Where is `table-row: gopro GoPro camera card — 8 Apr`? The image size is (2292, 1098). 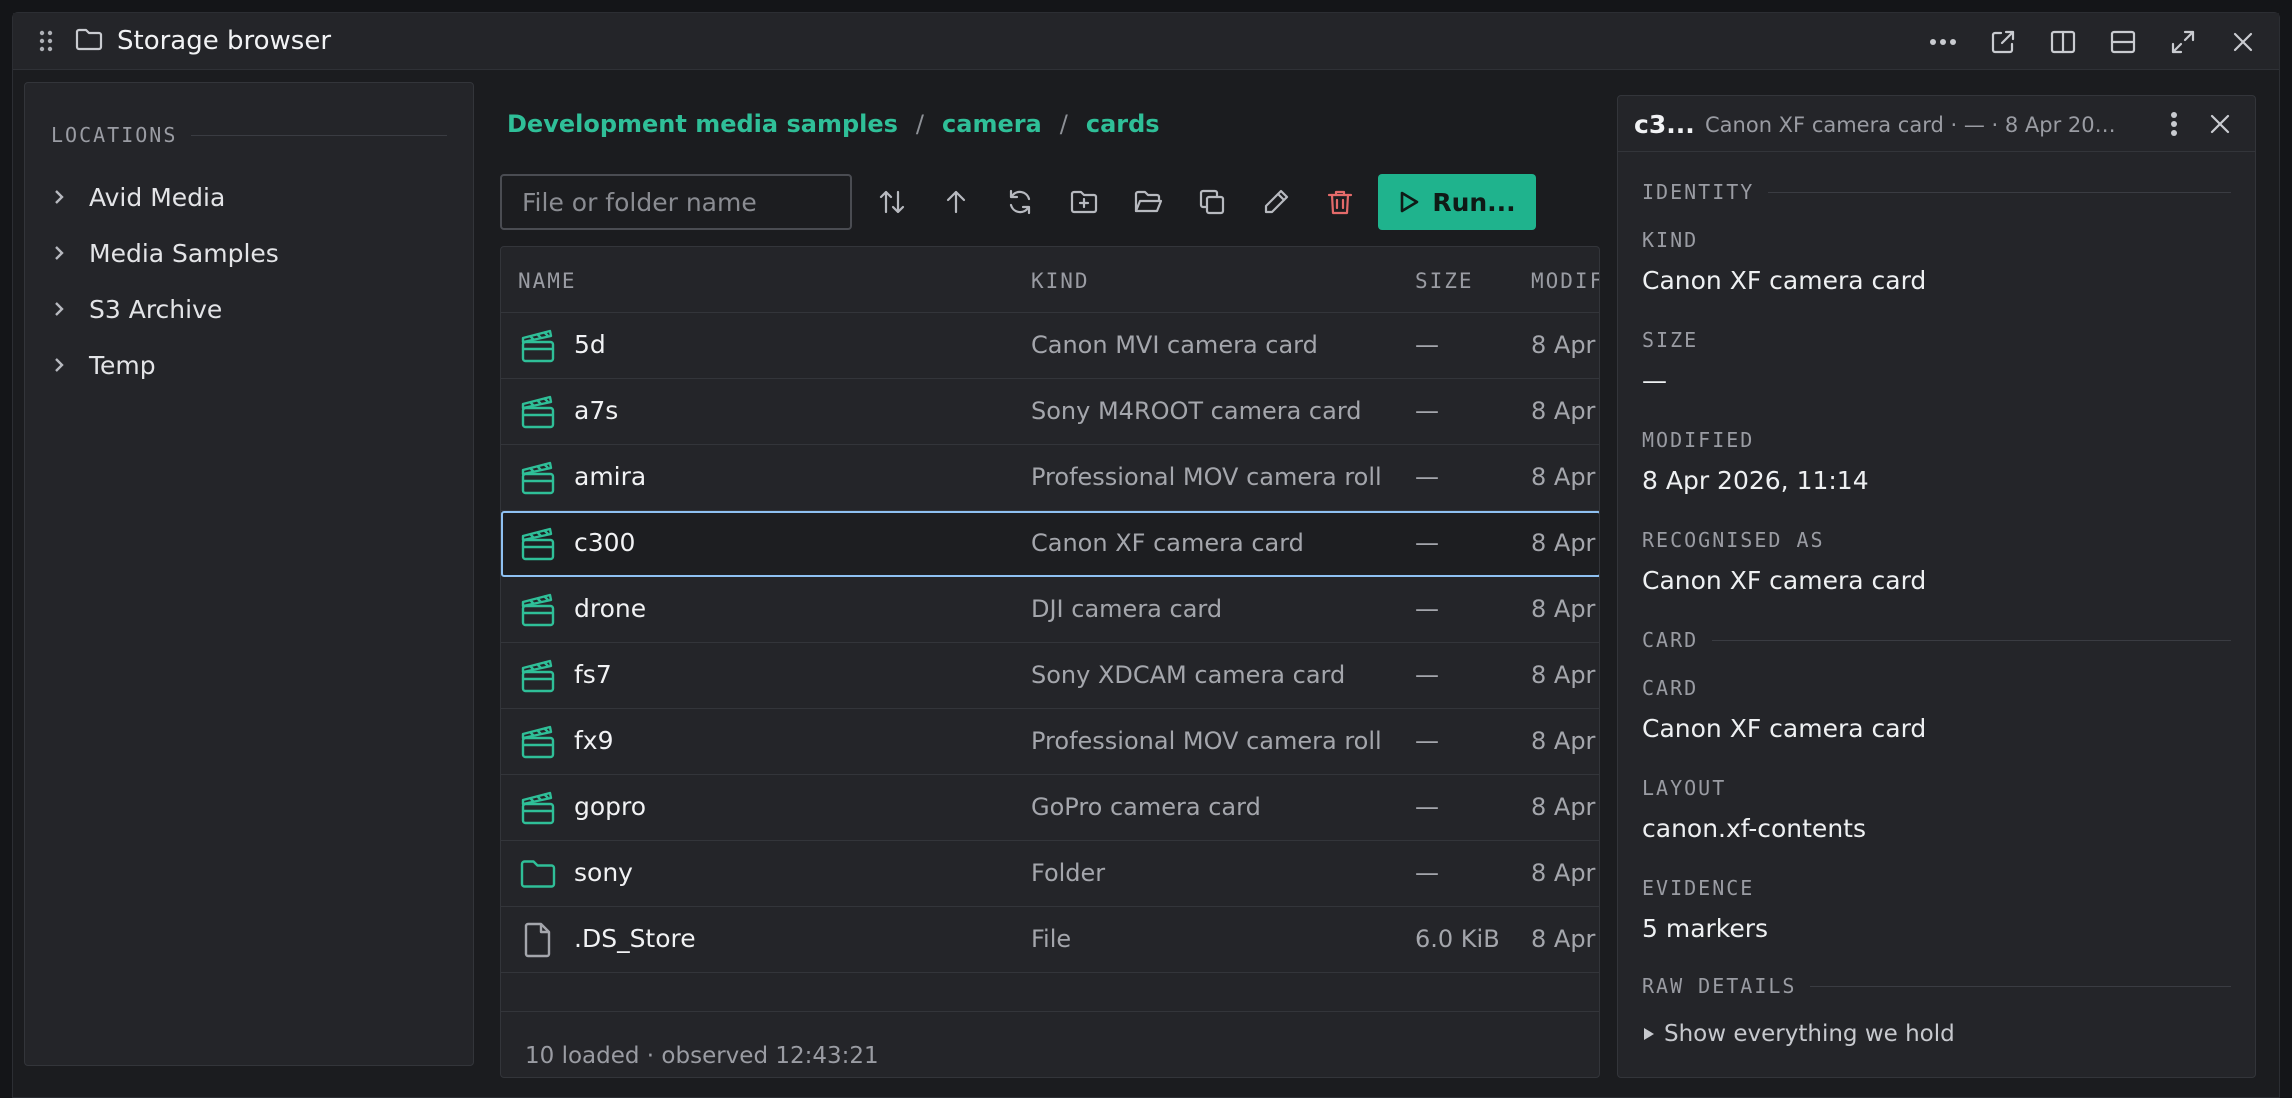 table-row: gopro GoPro camera card — 8 Apr is located at coordinates (1050, 808).